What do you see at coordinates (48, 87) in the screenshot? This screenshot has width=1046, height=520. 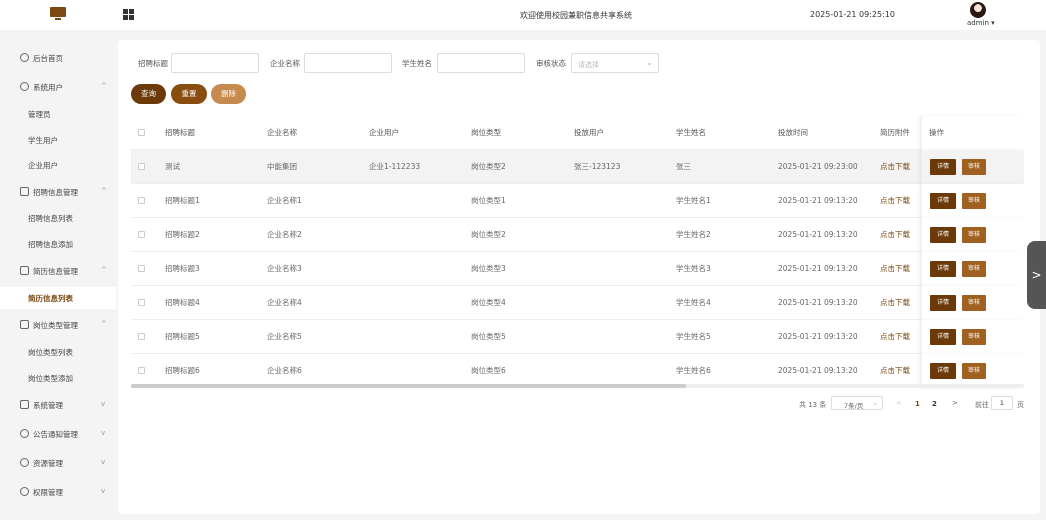 I see `sidebar-item-label: 系统用户` at bounding box center [48, 87].